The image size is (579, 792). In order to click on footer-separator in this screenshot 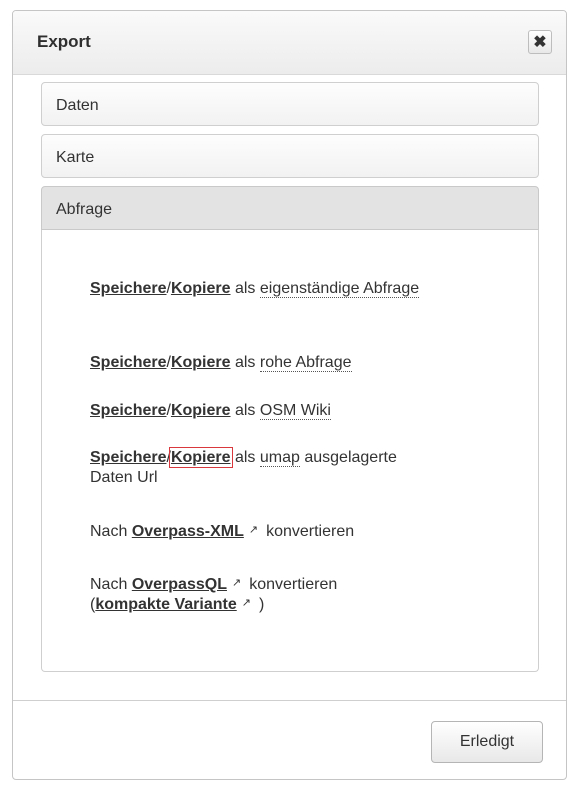, I will do `click(289, 700)`.